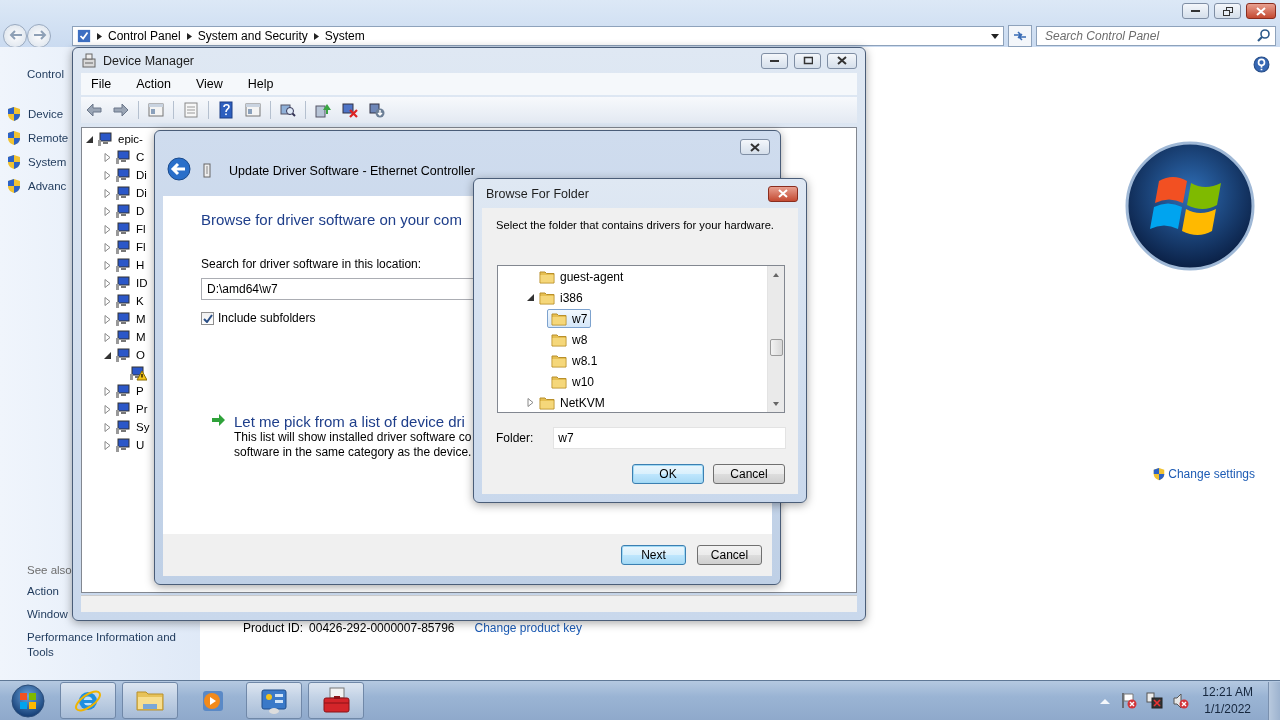 The height and width of the screenshot is (720, 1280). What do you see at coordinates (47, 614) in the screenshot?
I see `sidebar-link: Window` at bounding box center [47, 614].